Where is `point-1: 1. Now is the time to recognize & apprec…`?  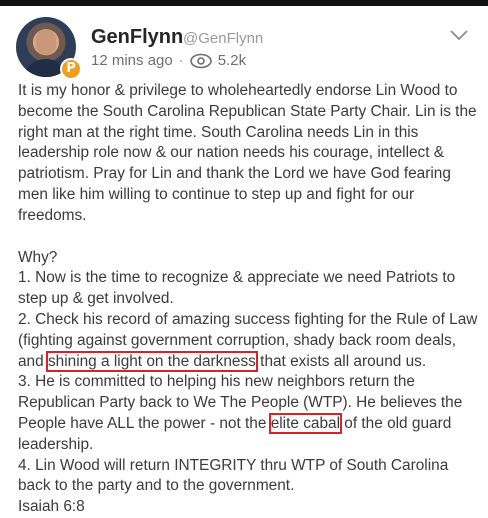 point-1: 1. Now is the time to recognize & apprec… is located at coordinates (237, 288).